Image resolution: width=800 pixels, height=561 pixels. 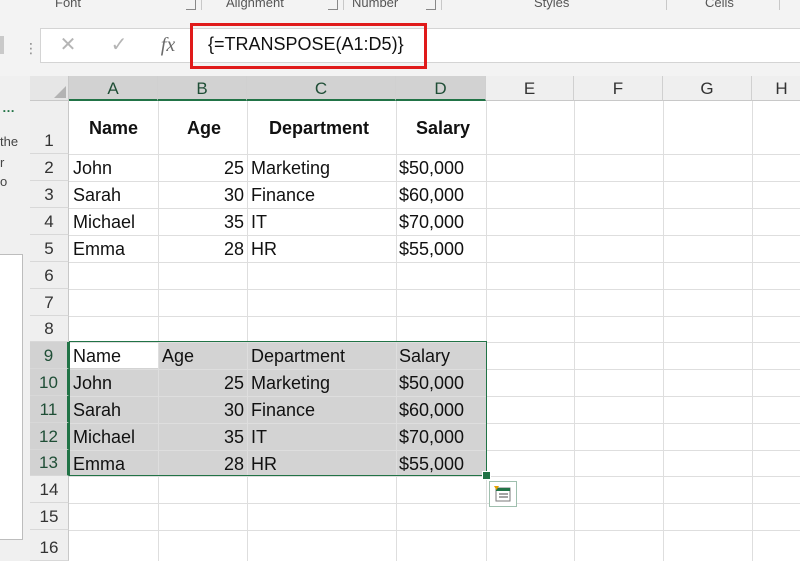 What do you see at coordinates (49, 436) in the screenshot?
I see `row-header-12: 12` at bounding box center [49, 436].